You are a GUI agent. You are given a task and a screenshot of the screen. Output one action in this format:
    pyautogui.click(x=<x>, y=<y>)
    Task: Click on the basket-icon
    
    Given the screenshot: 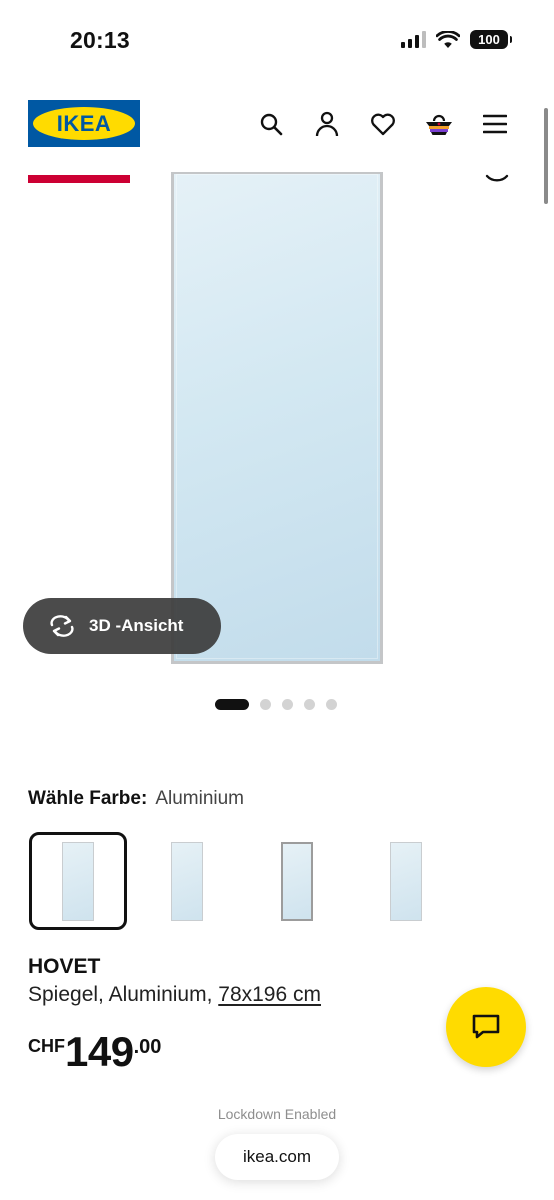 What is the action you would take?
    pyautogui.click(x=439, y=124)
    